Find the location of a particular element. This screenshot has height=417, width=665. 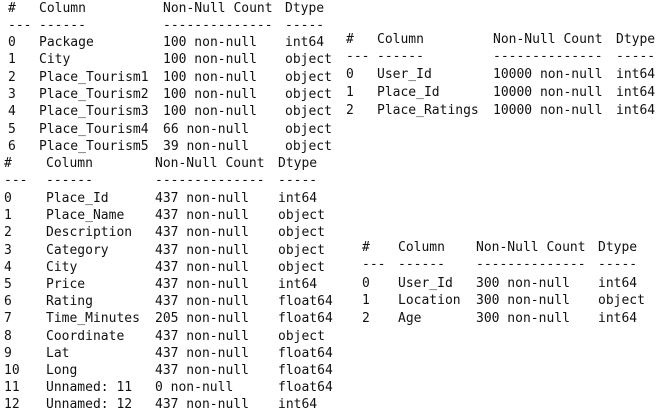

column-name-cell: Location is located at coordinates (429, 301).